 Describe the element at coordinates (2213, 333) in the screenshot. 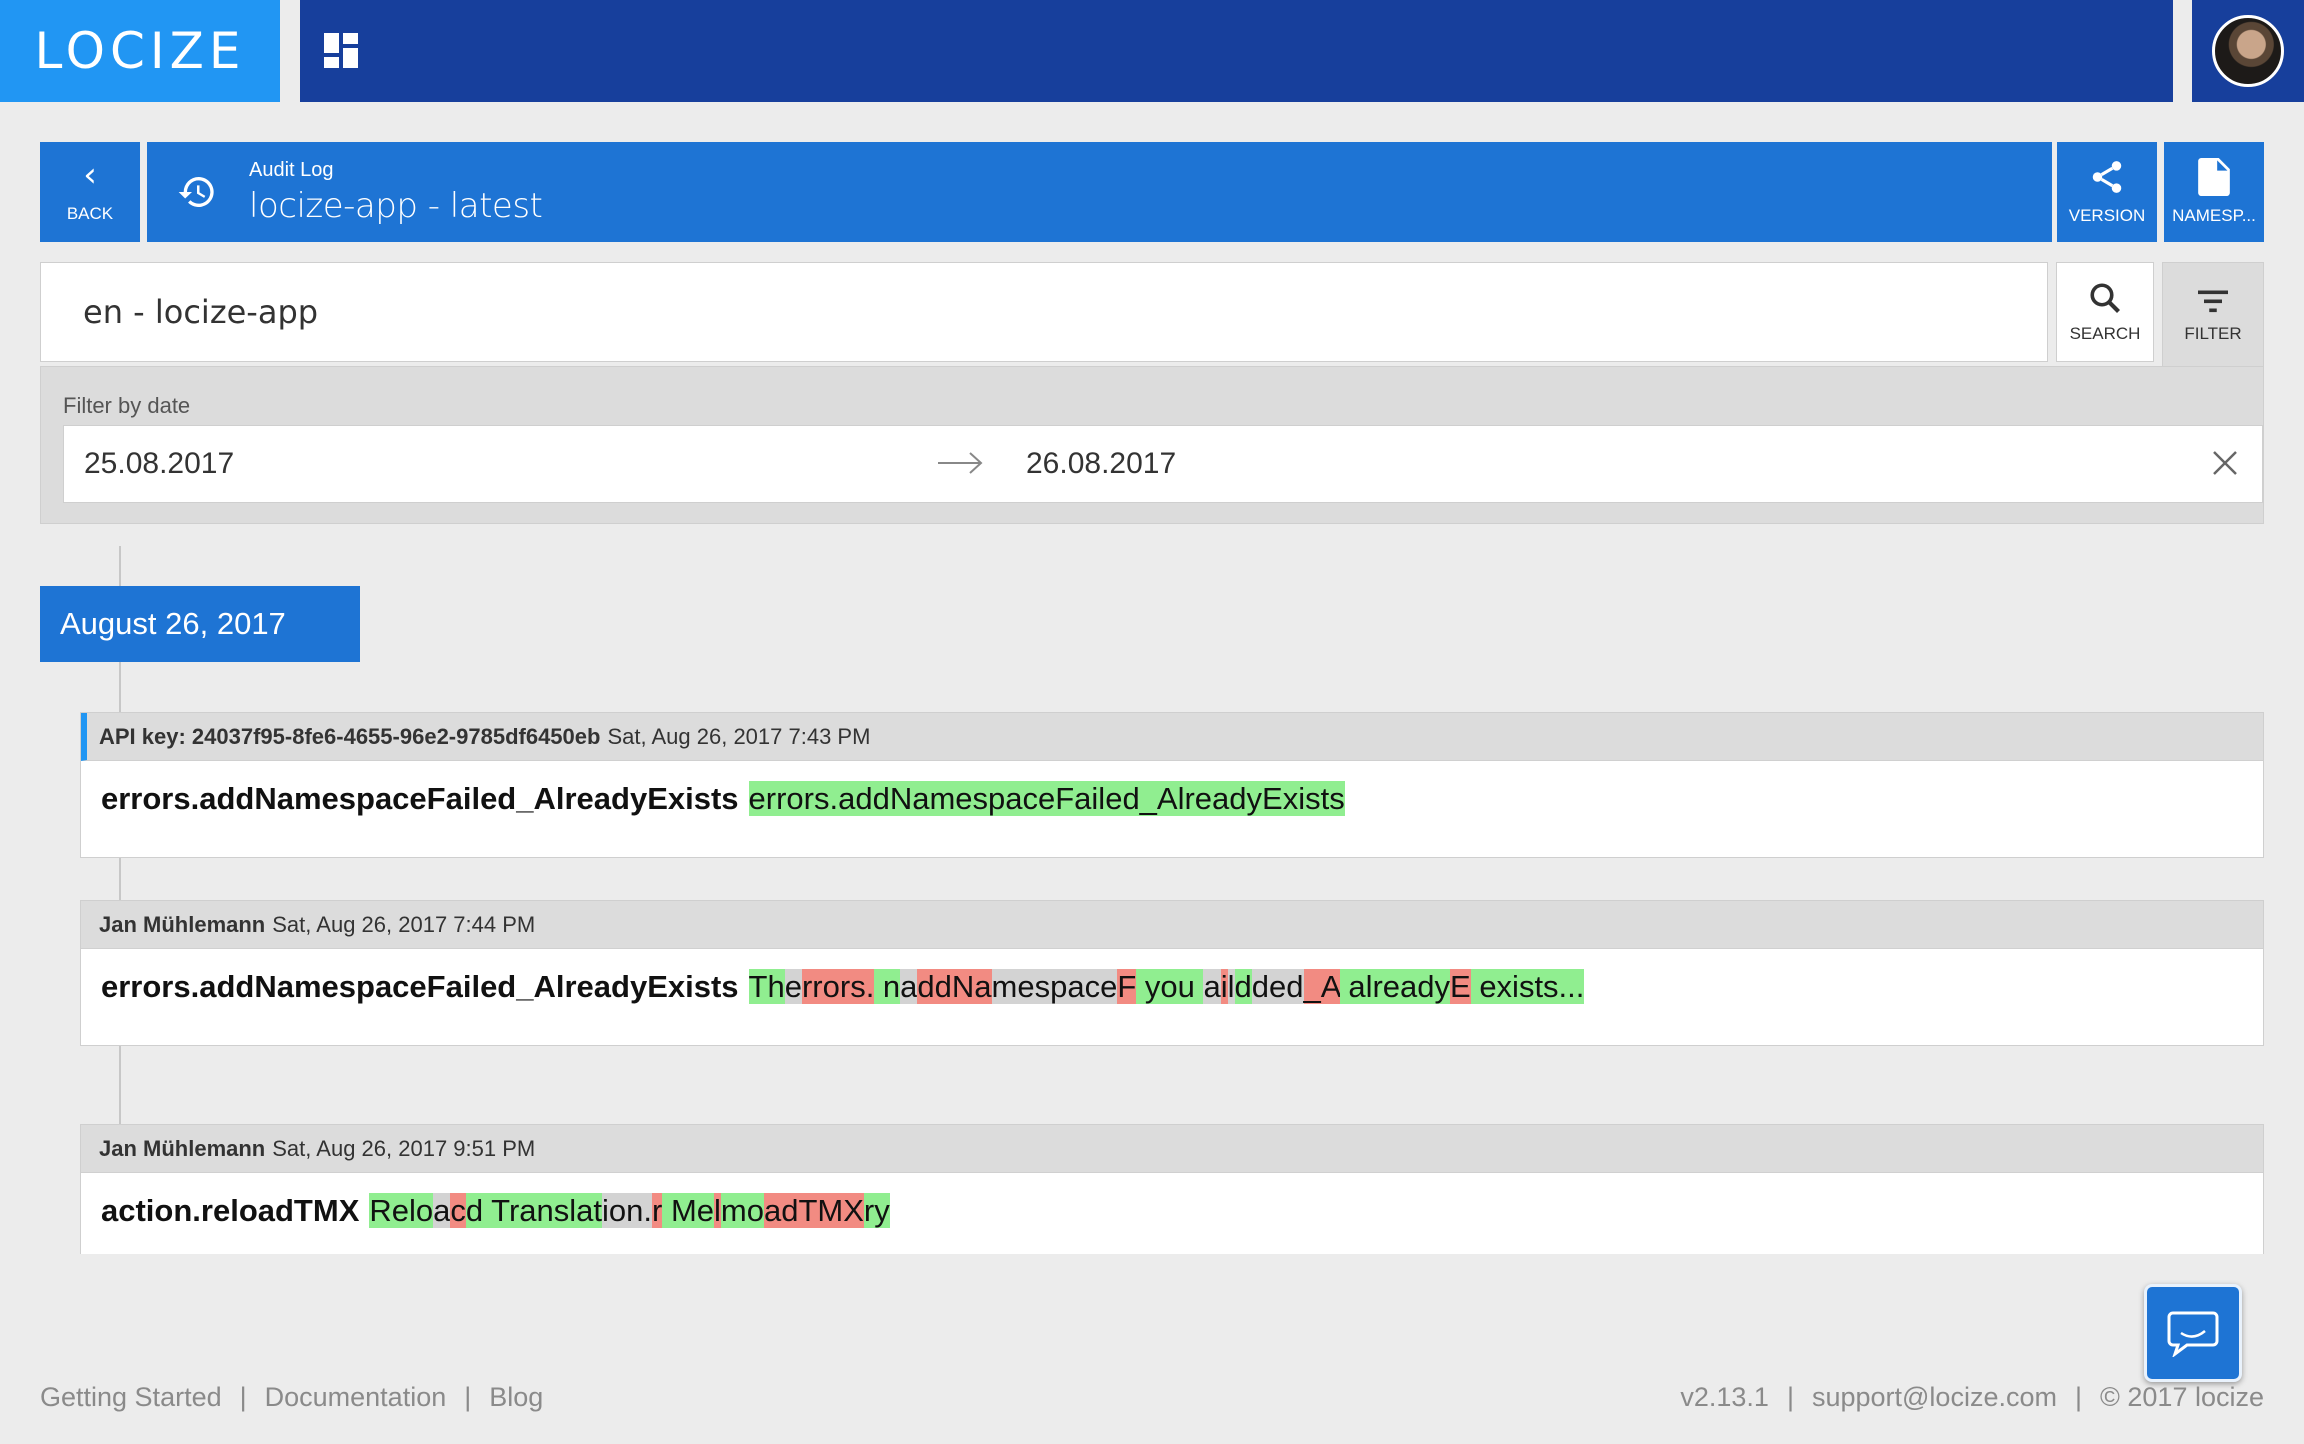

I see `filter-label: FILTER` at that location.